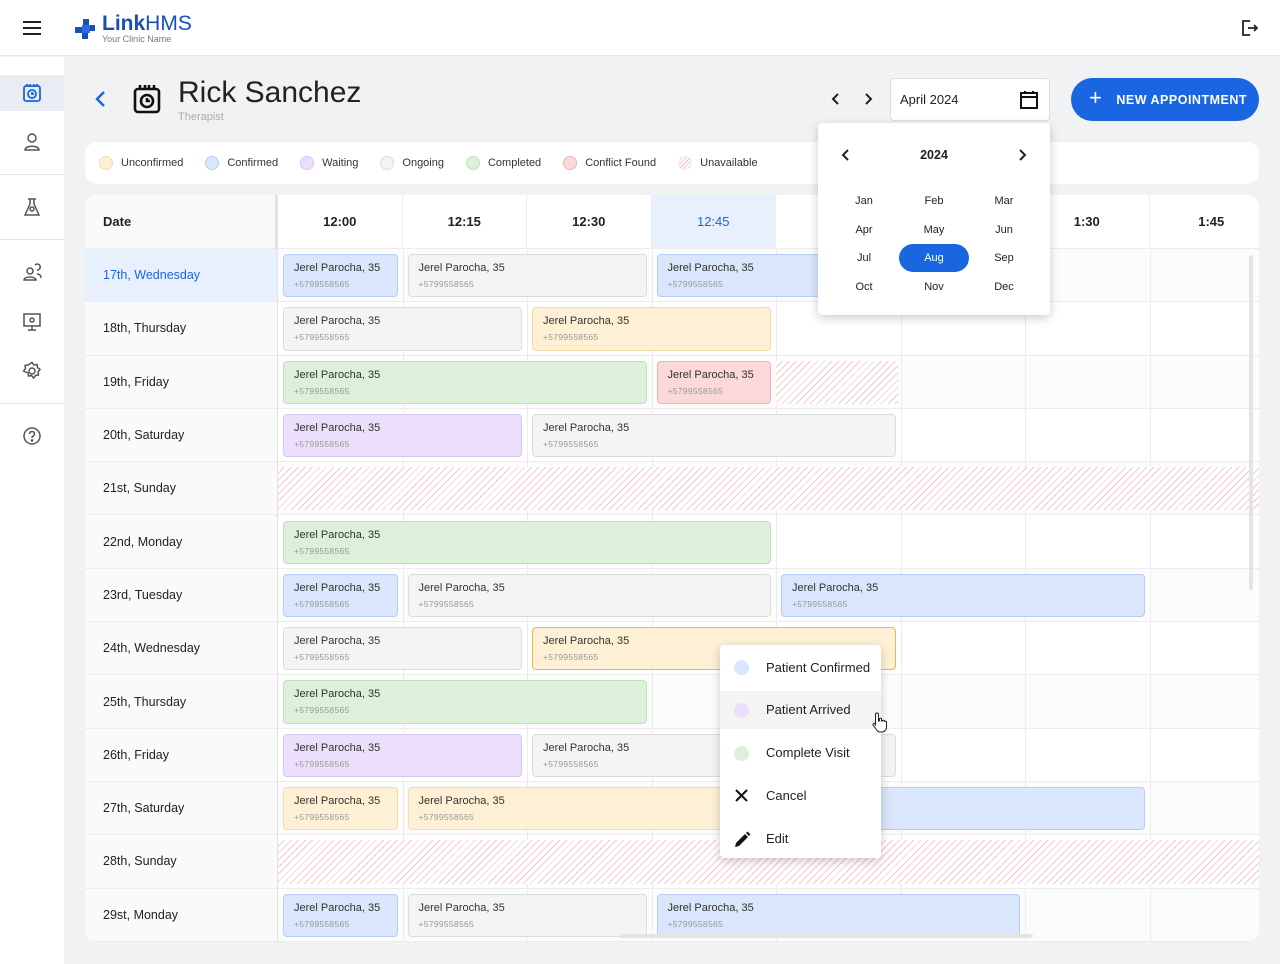  I want to click on users-group-icon, so click(32, 272).